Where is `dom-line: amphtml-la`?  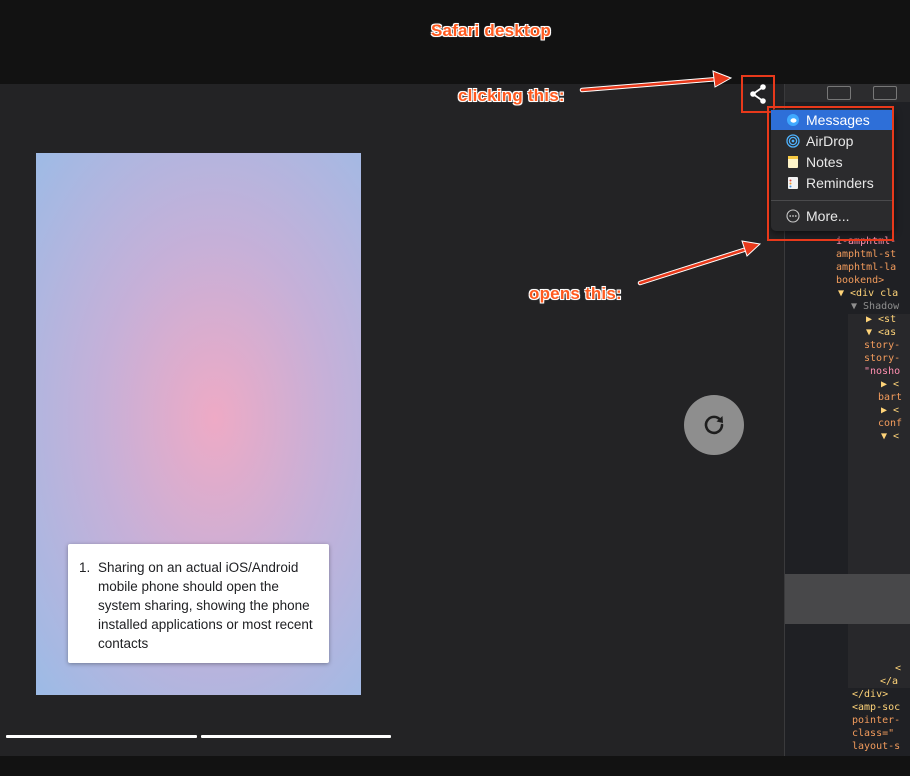
dom-line: amphtml-la is located at coordinates (866, 267).